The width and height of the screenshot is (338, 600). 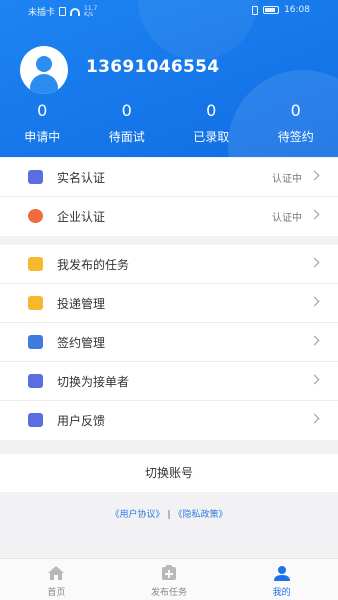 What do you see at coordinates (169, 572) in the screenshot?
I see `publish-icon` at bounding box center [169, 572].